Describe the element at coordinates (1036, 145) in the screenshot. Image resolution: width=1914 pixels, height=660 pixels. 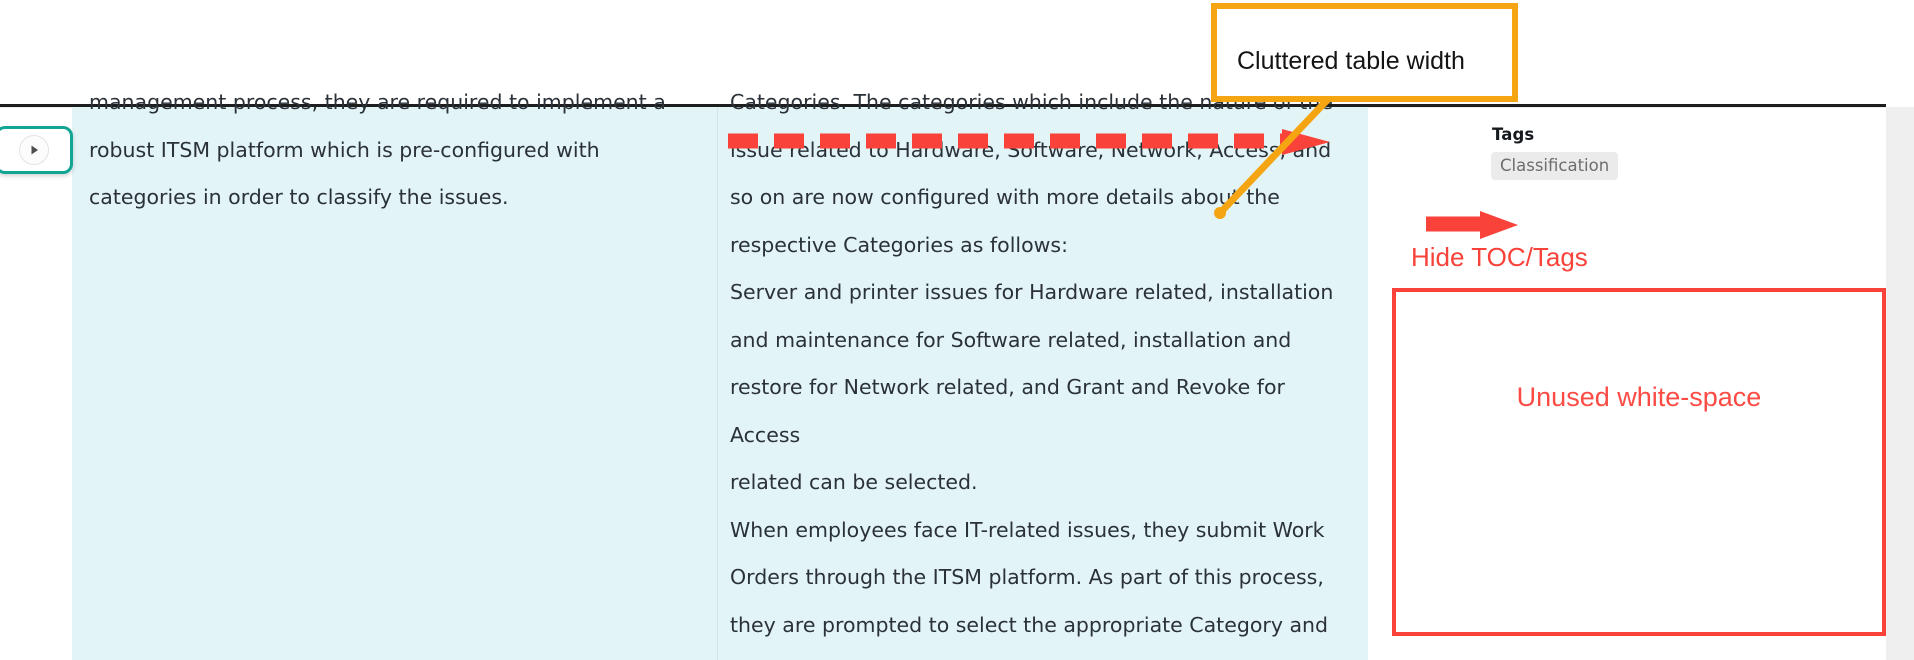
I see `dashed-arrow-right-icon` at that location.